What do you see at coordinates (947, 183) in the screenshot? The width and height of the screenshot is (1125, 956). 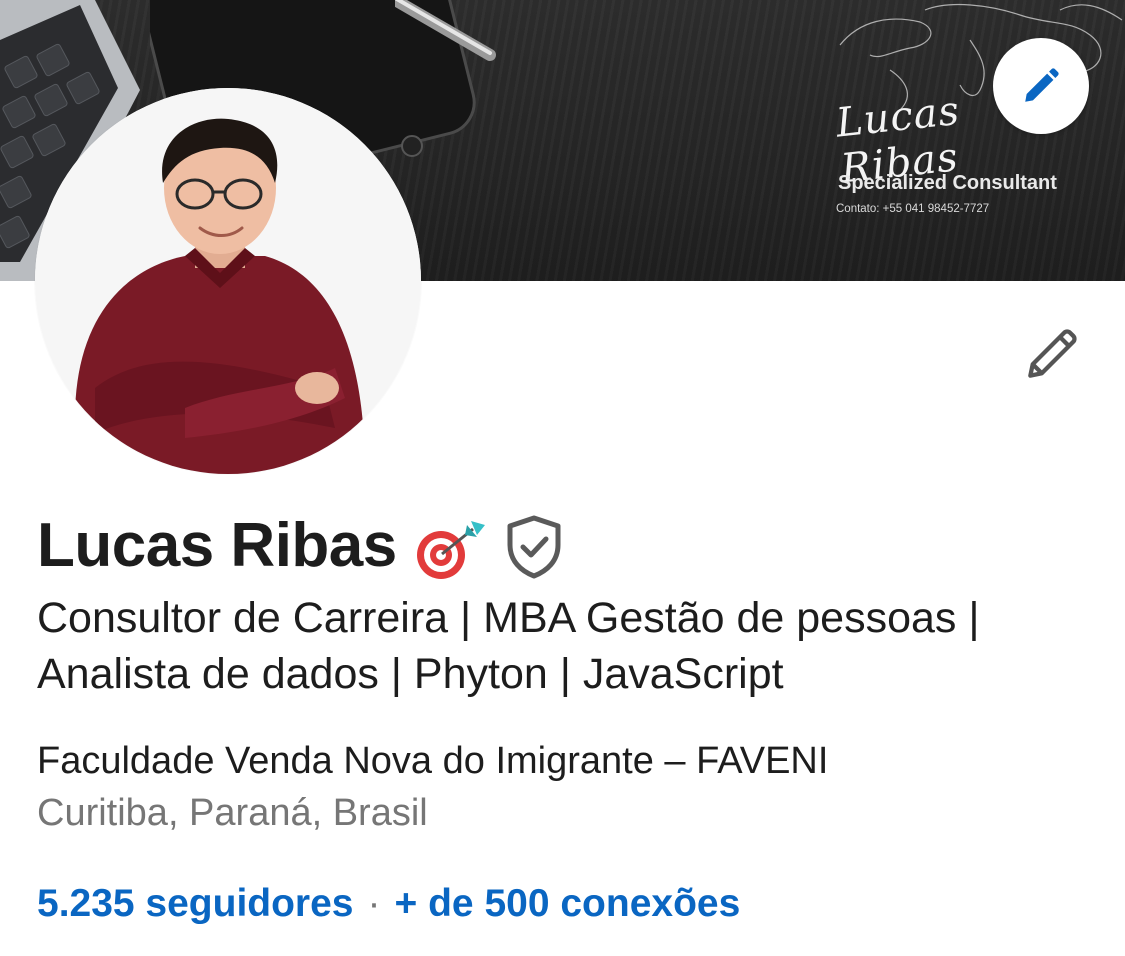 I see `banner-tagline: Specialized Consultant` at bounding box center [947, 183].